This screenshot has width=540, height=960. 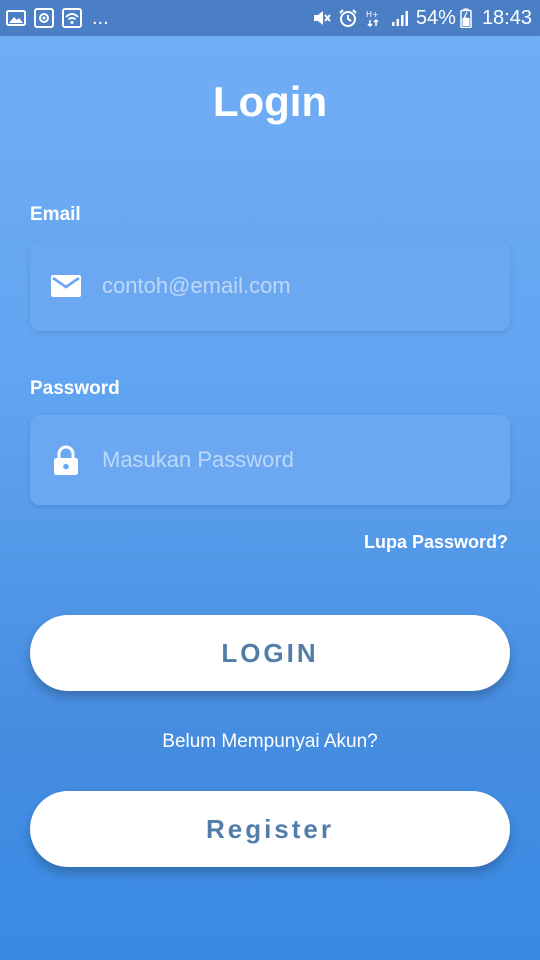 What do you see at coordinates (66, 286) in the screenshot?
I see `email-icon` at bounding box center [66, 286].